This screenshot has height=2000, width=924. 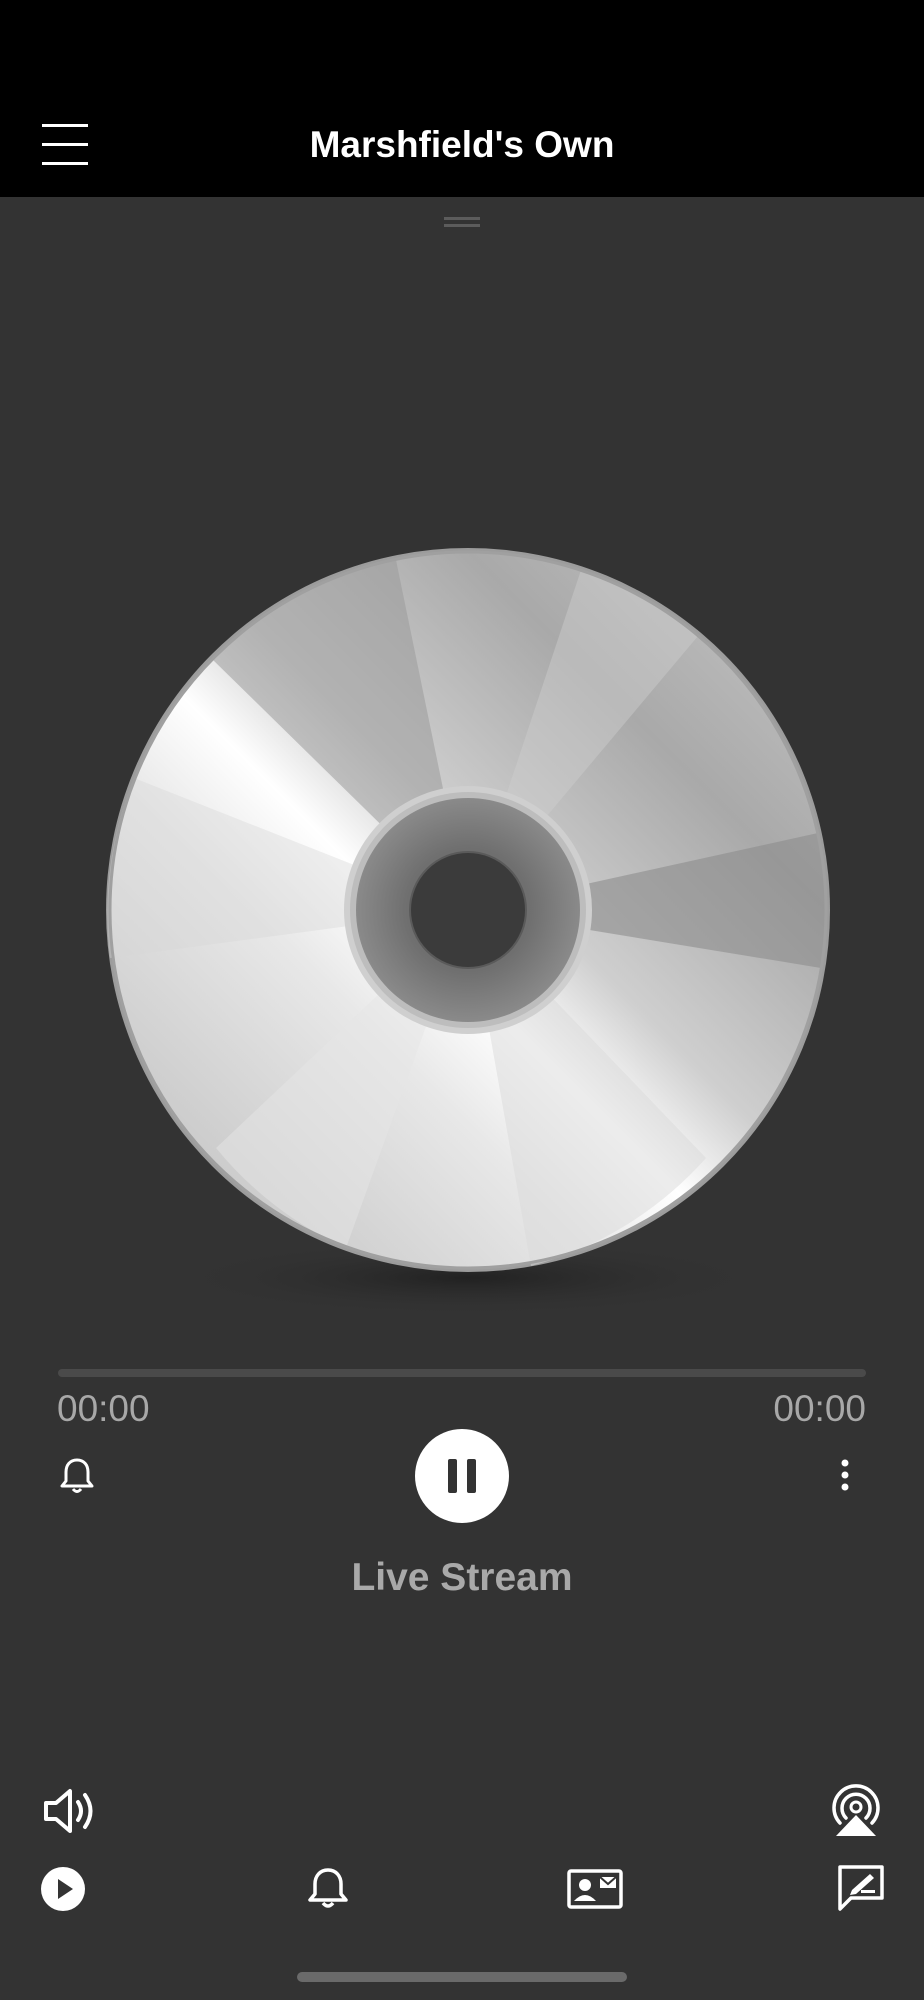 I want to click on progress-slider, so click(x=462, y=1373).